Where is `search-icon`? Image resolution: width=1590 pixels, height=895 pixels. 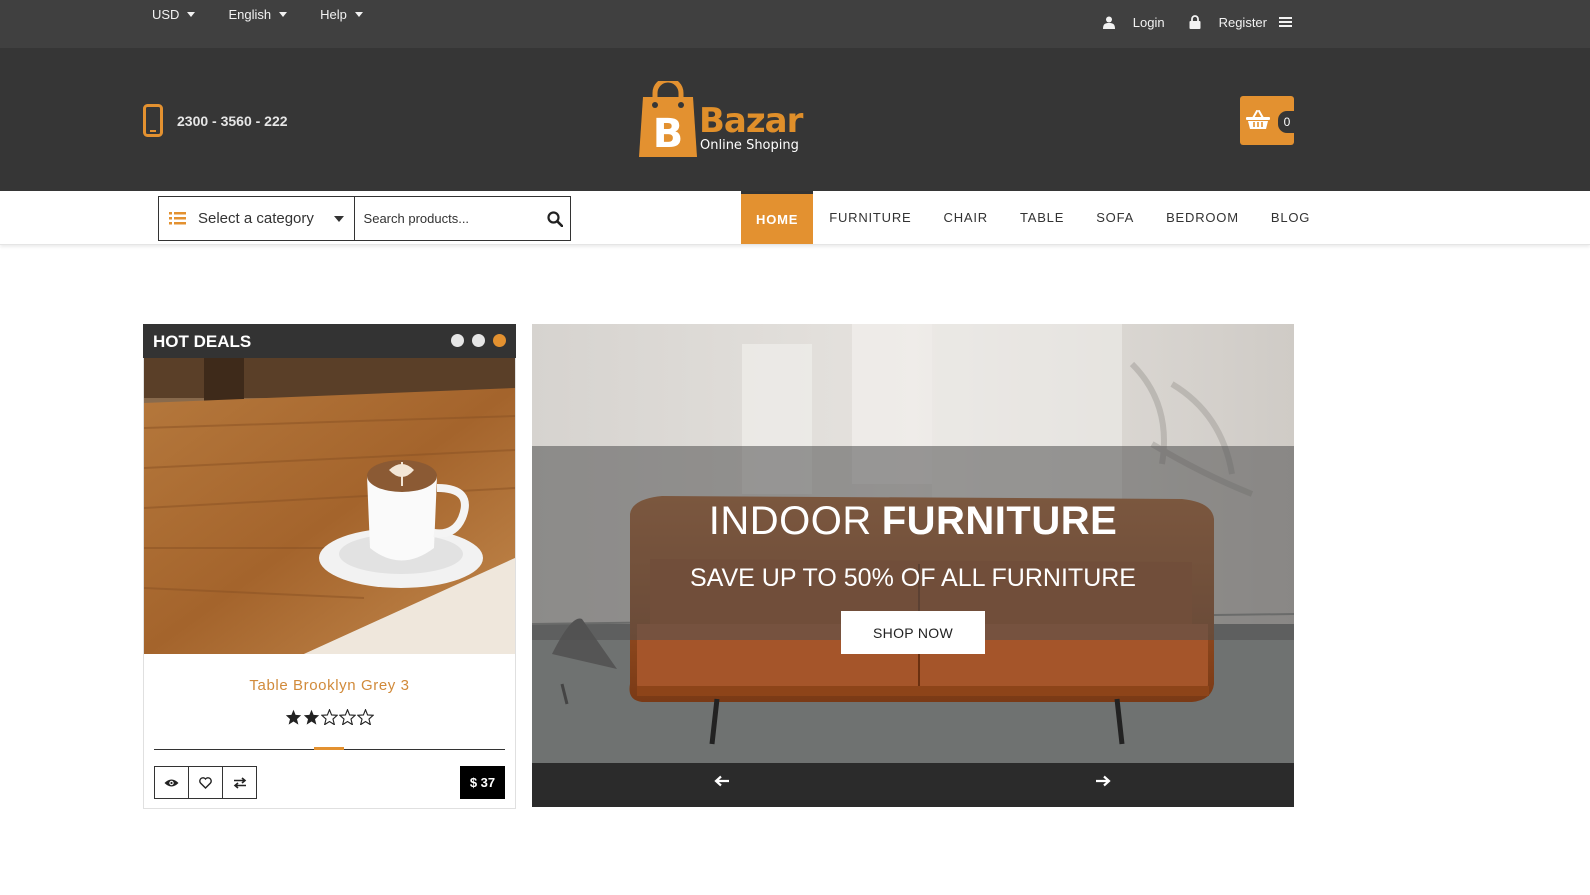
search-icon is located at coordinates (555, 218).